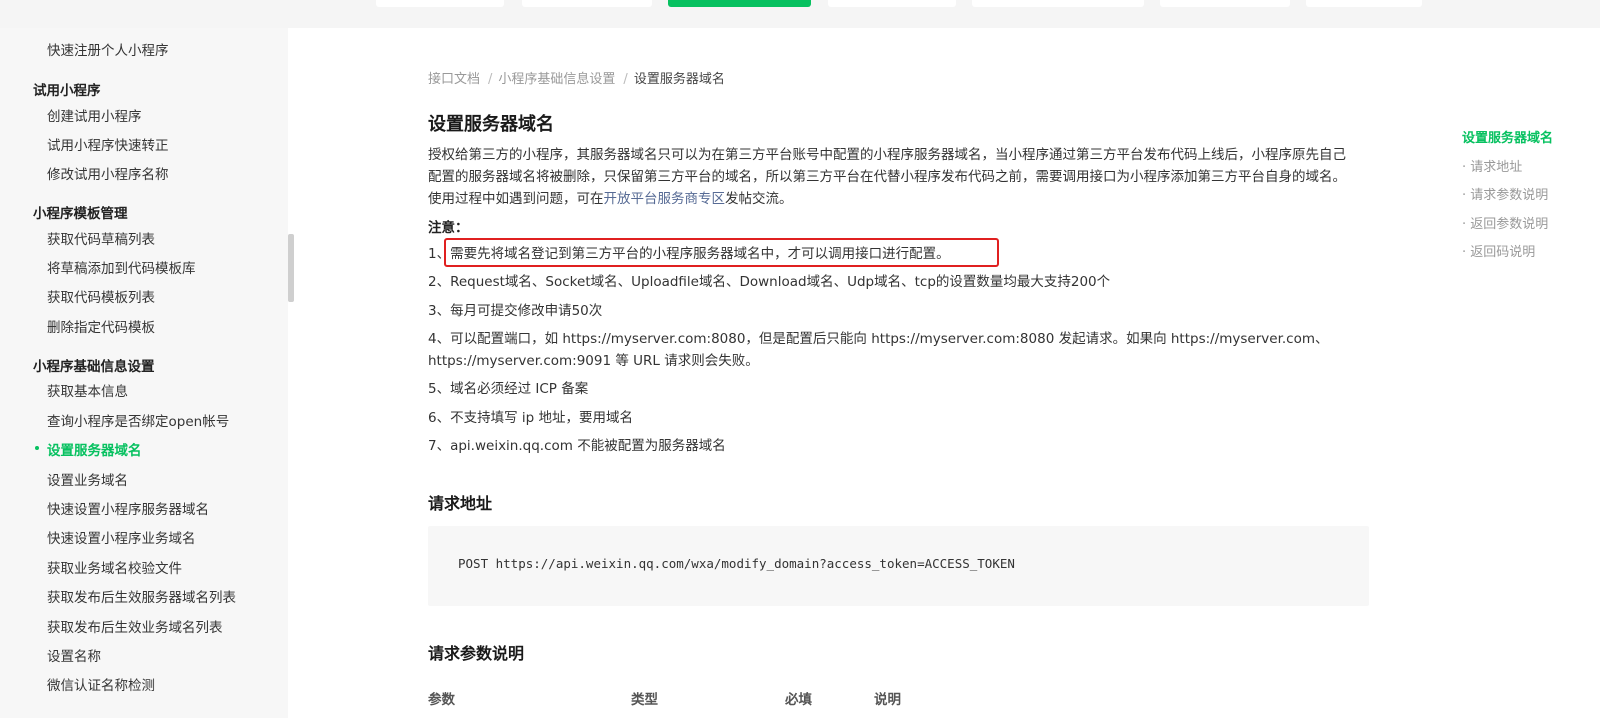  Describe the element at coordinates (448, 228) in the screenshot. I see `note-heading: 注意：` at that location.